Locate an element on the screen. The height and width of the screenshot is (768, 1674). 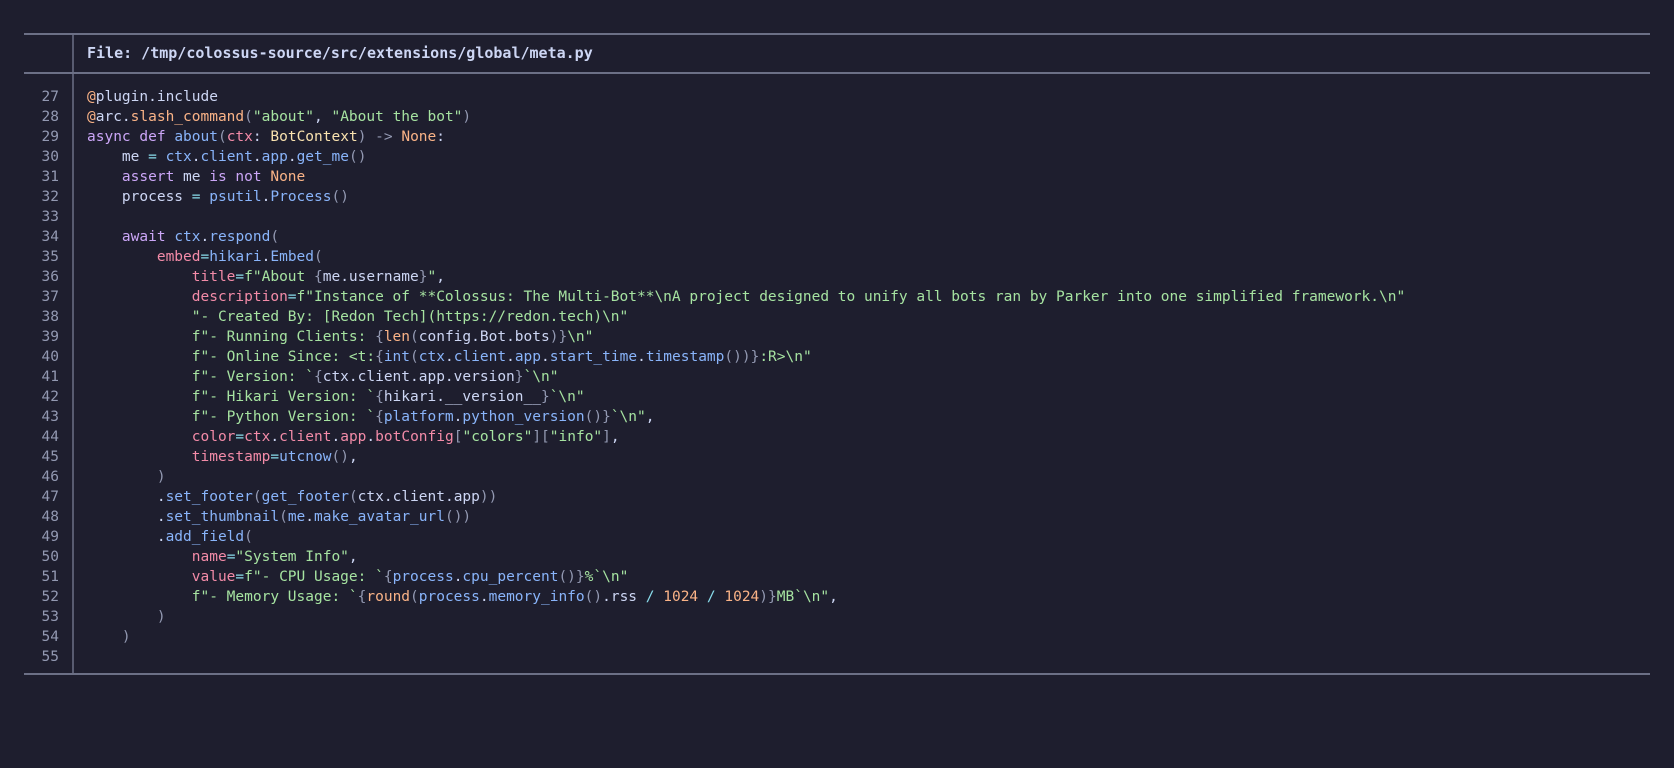
code-token: f"- Python Version: ` is located at coordinates (283, 417).